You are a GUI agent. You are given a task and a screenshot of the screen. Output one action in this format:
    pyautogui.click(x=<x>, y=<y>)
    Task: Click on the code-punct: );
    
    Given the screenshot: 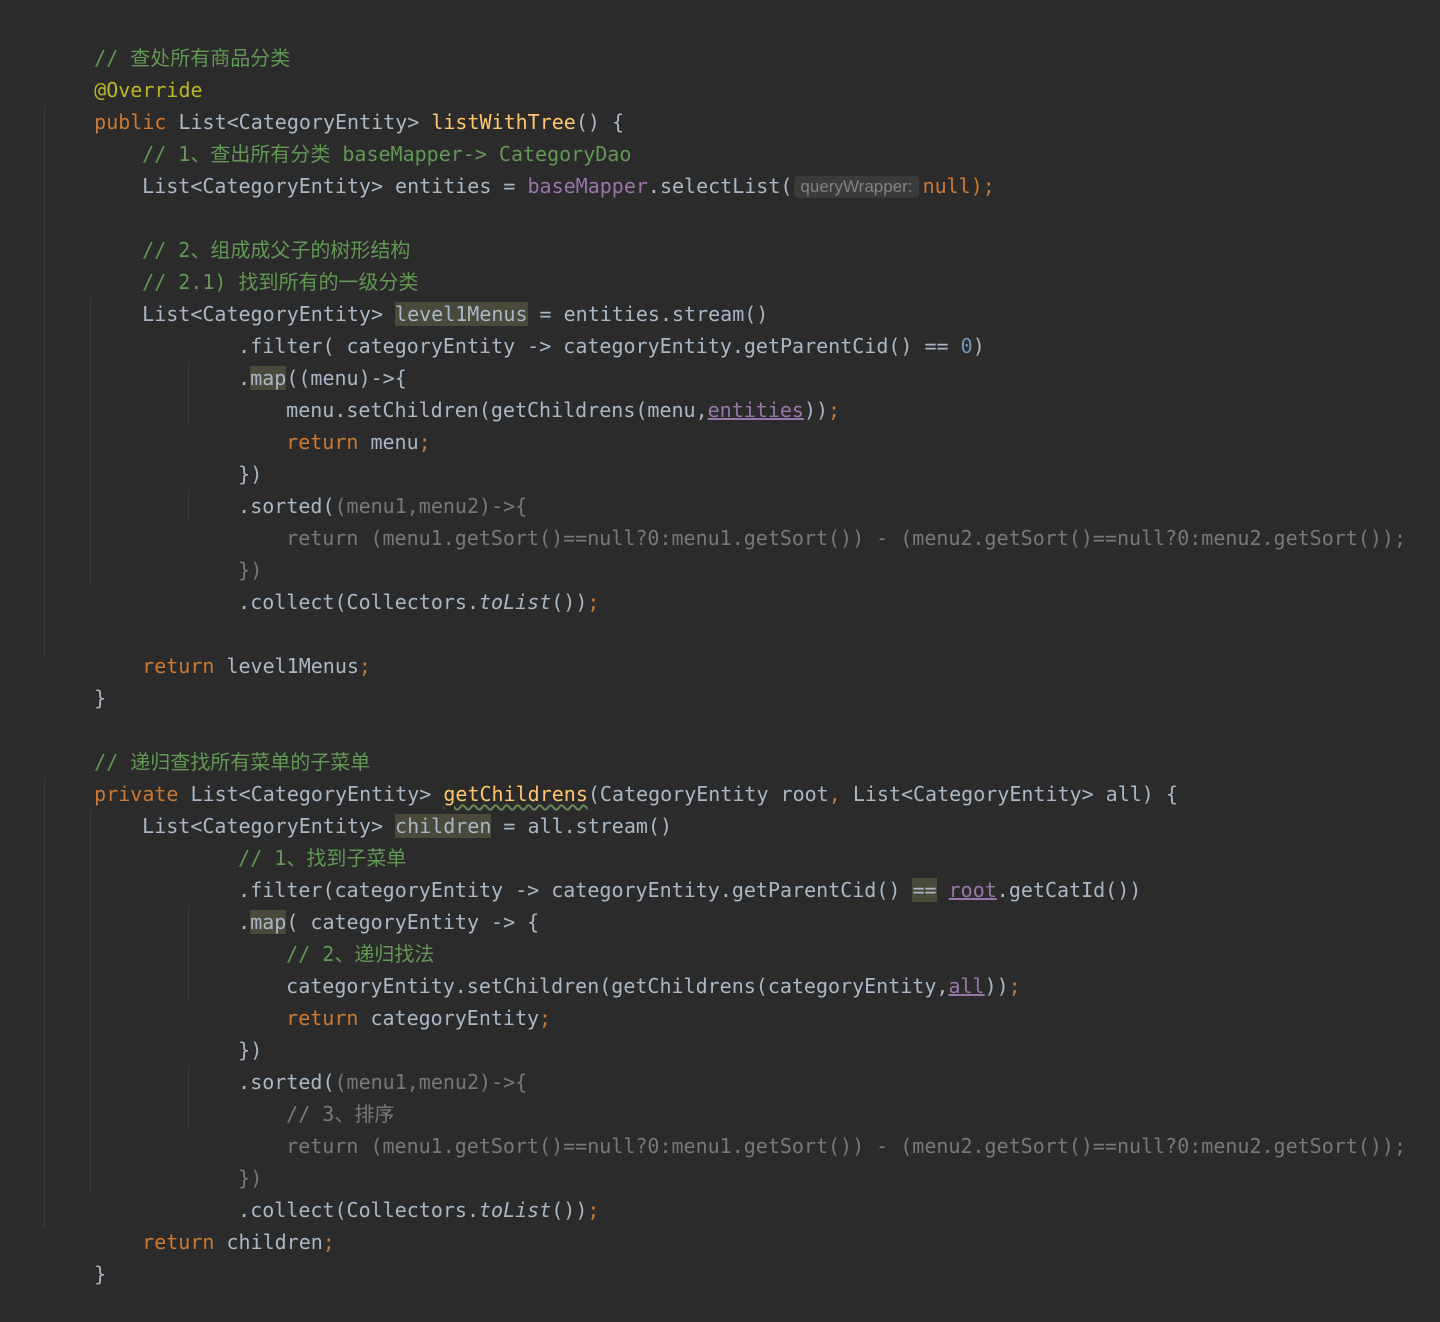 What is the action you would take?
    pyautogui.click(x=982, y=186)
    